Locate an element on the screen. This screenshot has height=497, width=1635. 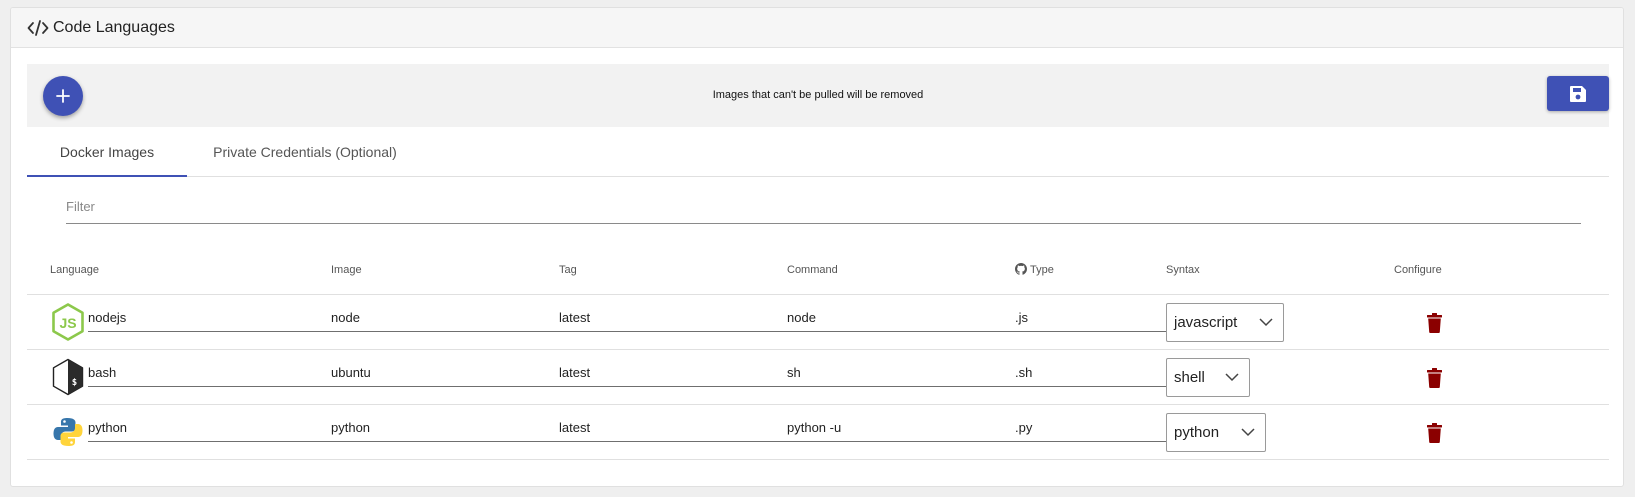
add-language-button is located at coordinates (63, 96).